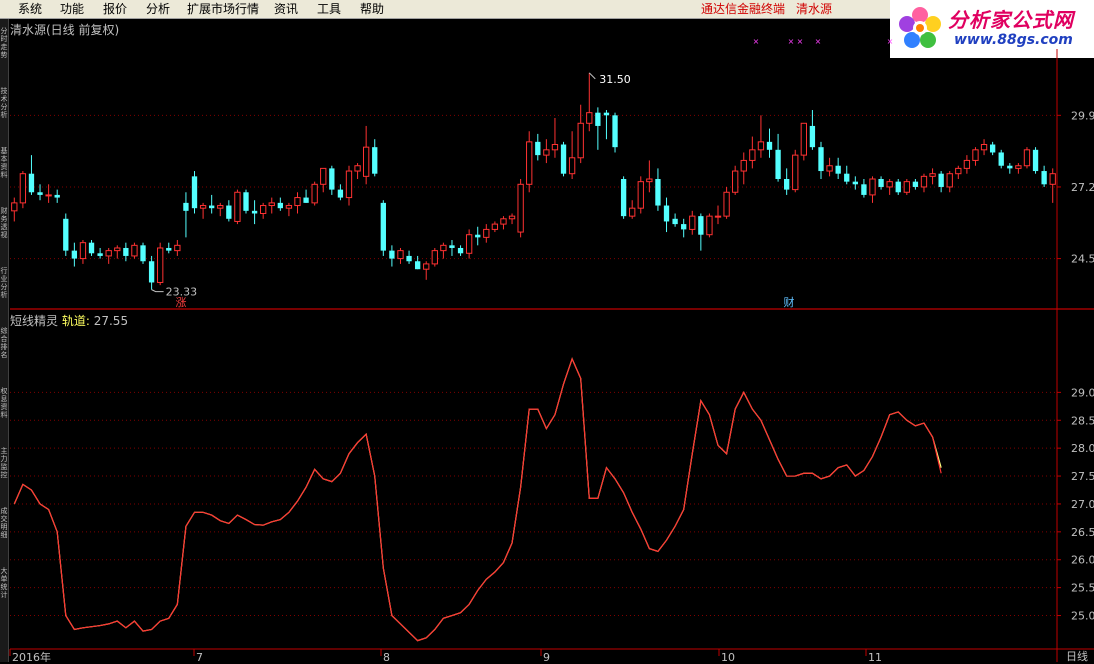 The image size is (1094, 664). I want to click on menu-function: 功能, so click(72, 9).